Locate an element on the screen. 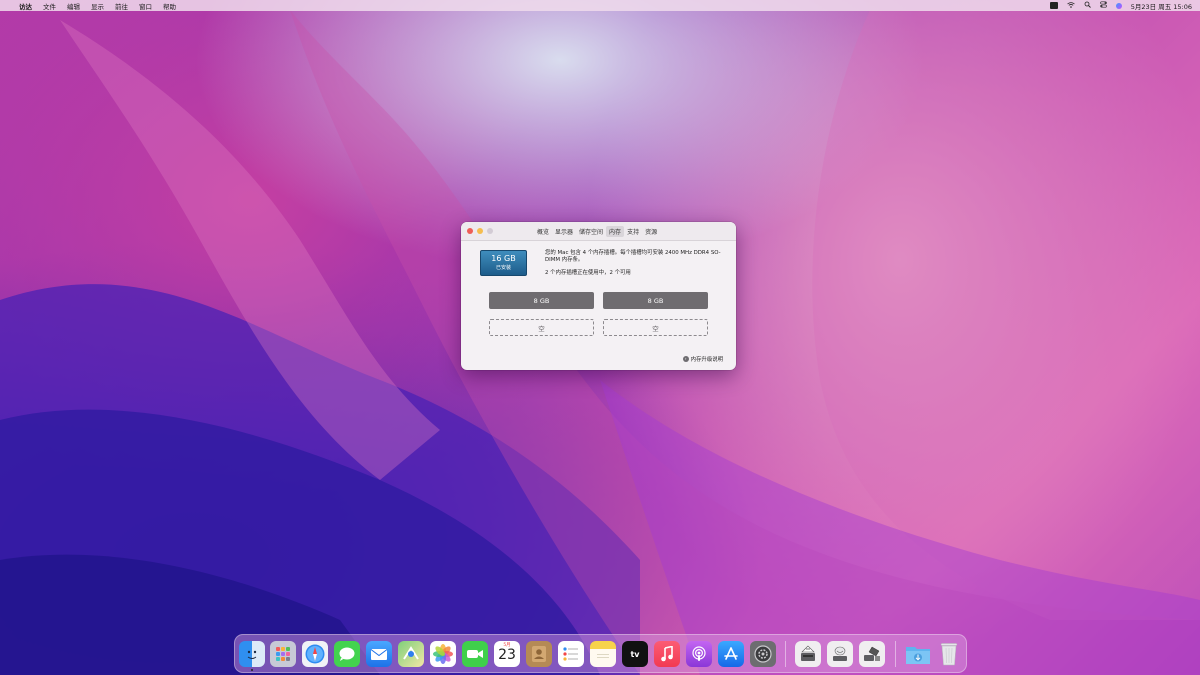  tab-service: 资源 is located at coordinates (651, 231).